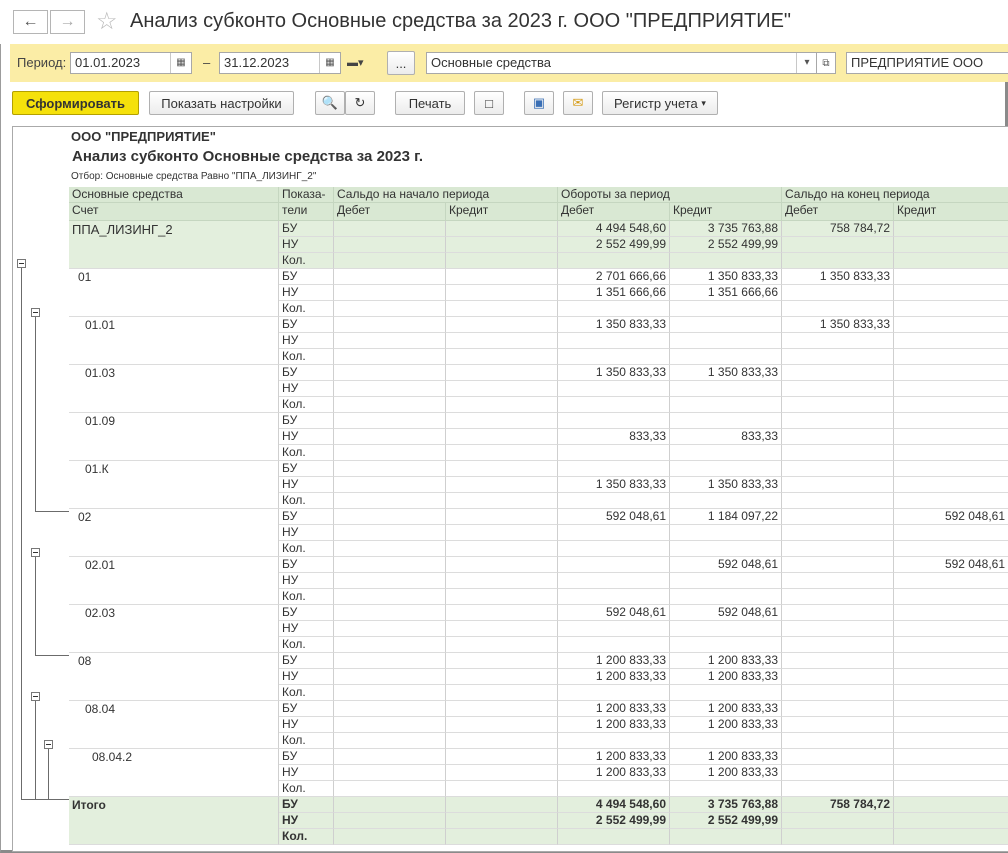 The image size is (1008, 853). What do you see at coordinates (174, 341) in the screenshot?
I see `group-name: 01.01` at bounding box center [174, 341].